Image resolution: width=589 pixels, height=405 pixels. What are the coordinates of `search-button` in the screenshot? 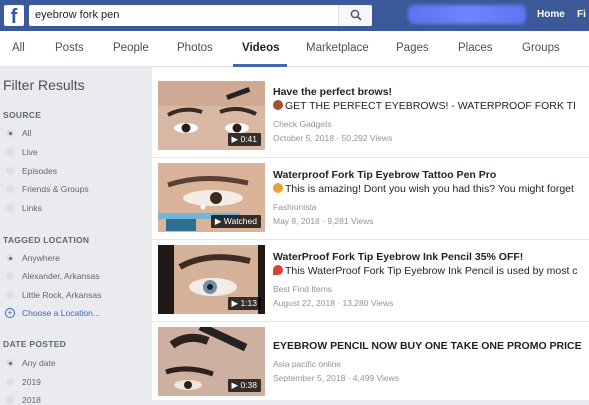 It's located at (355, 15).